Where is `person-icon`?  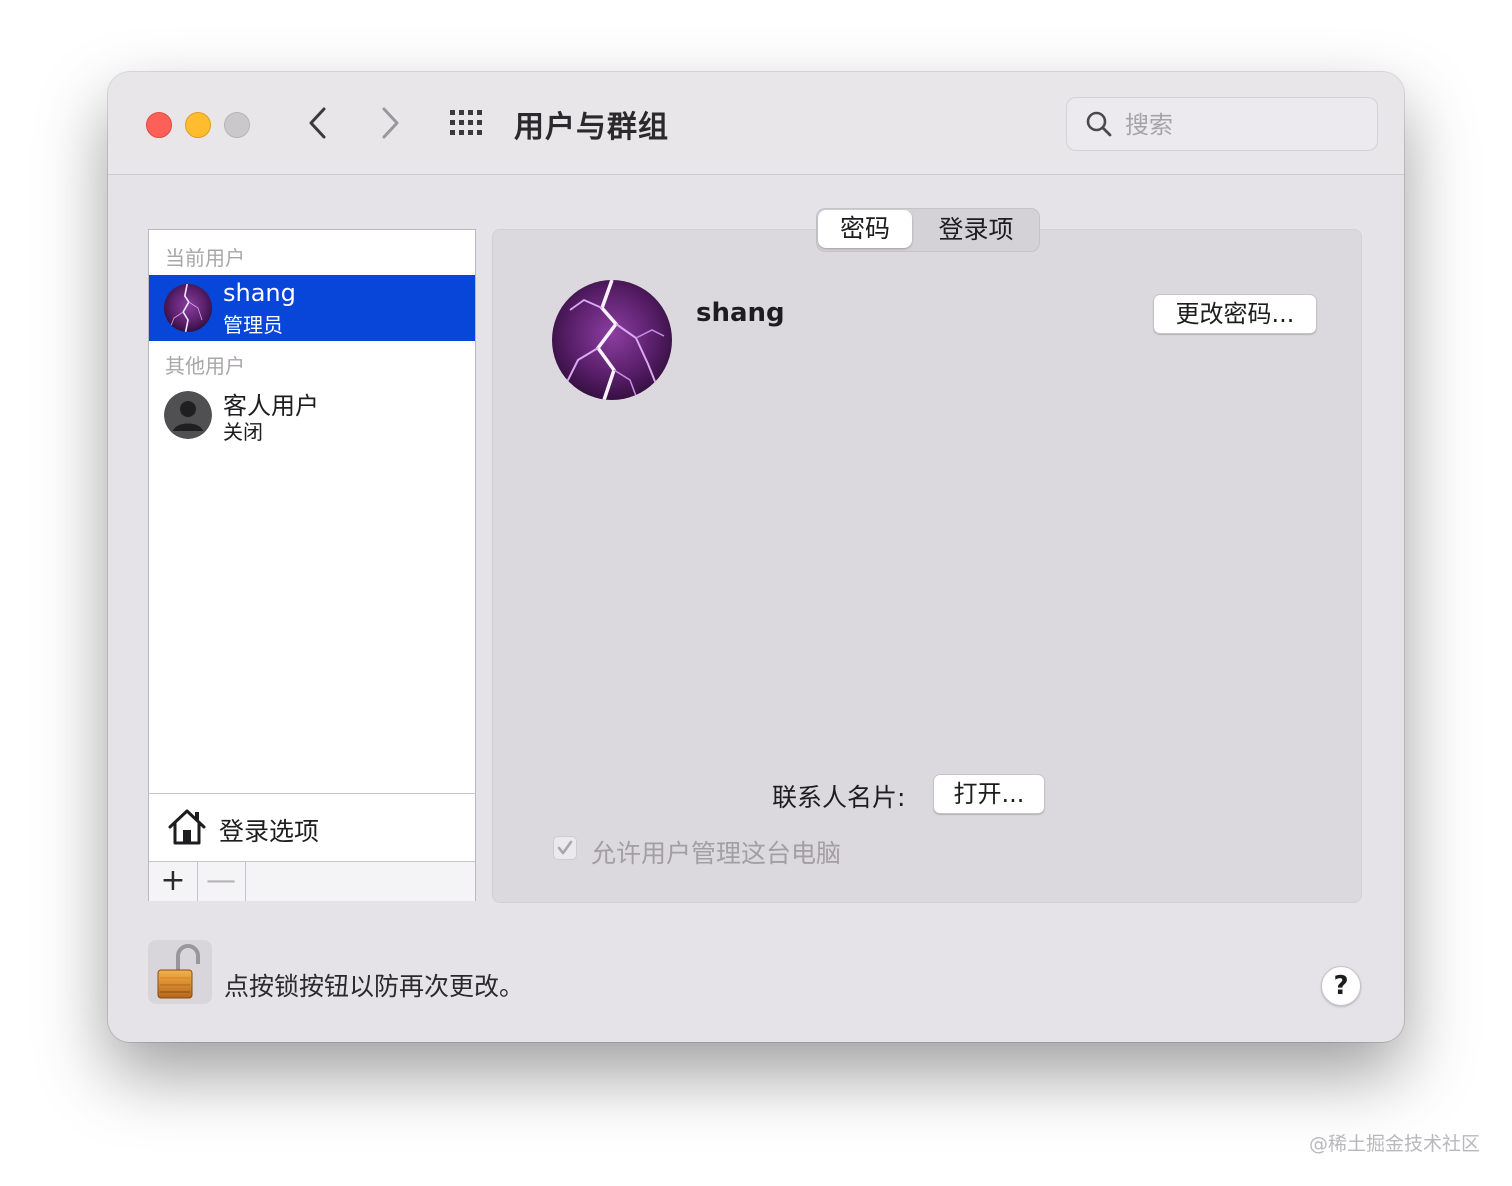 person-icon is located at coordinates (188, 415).